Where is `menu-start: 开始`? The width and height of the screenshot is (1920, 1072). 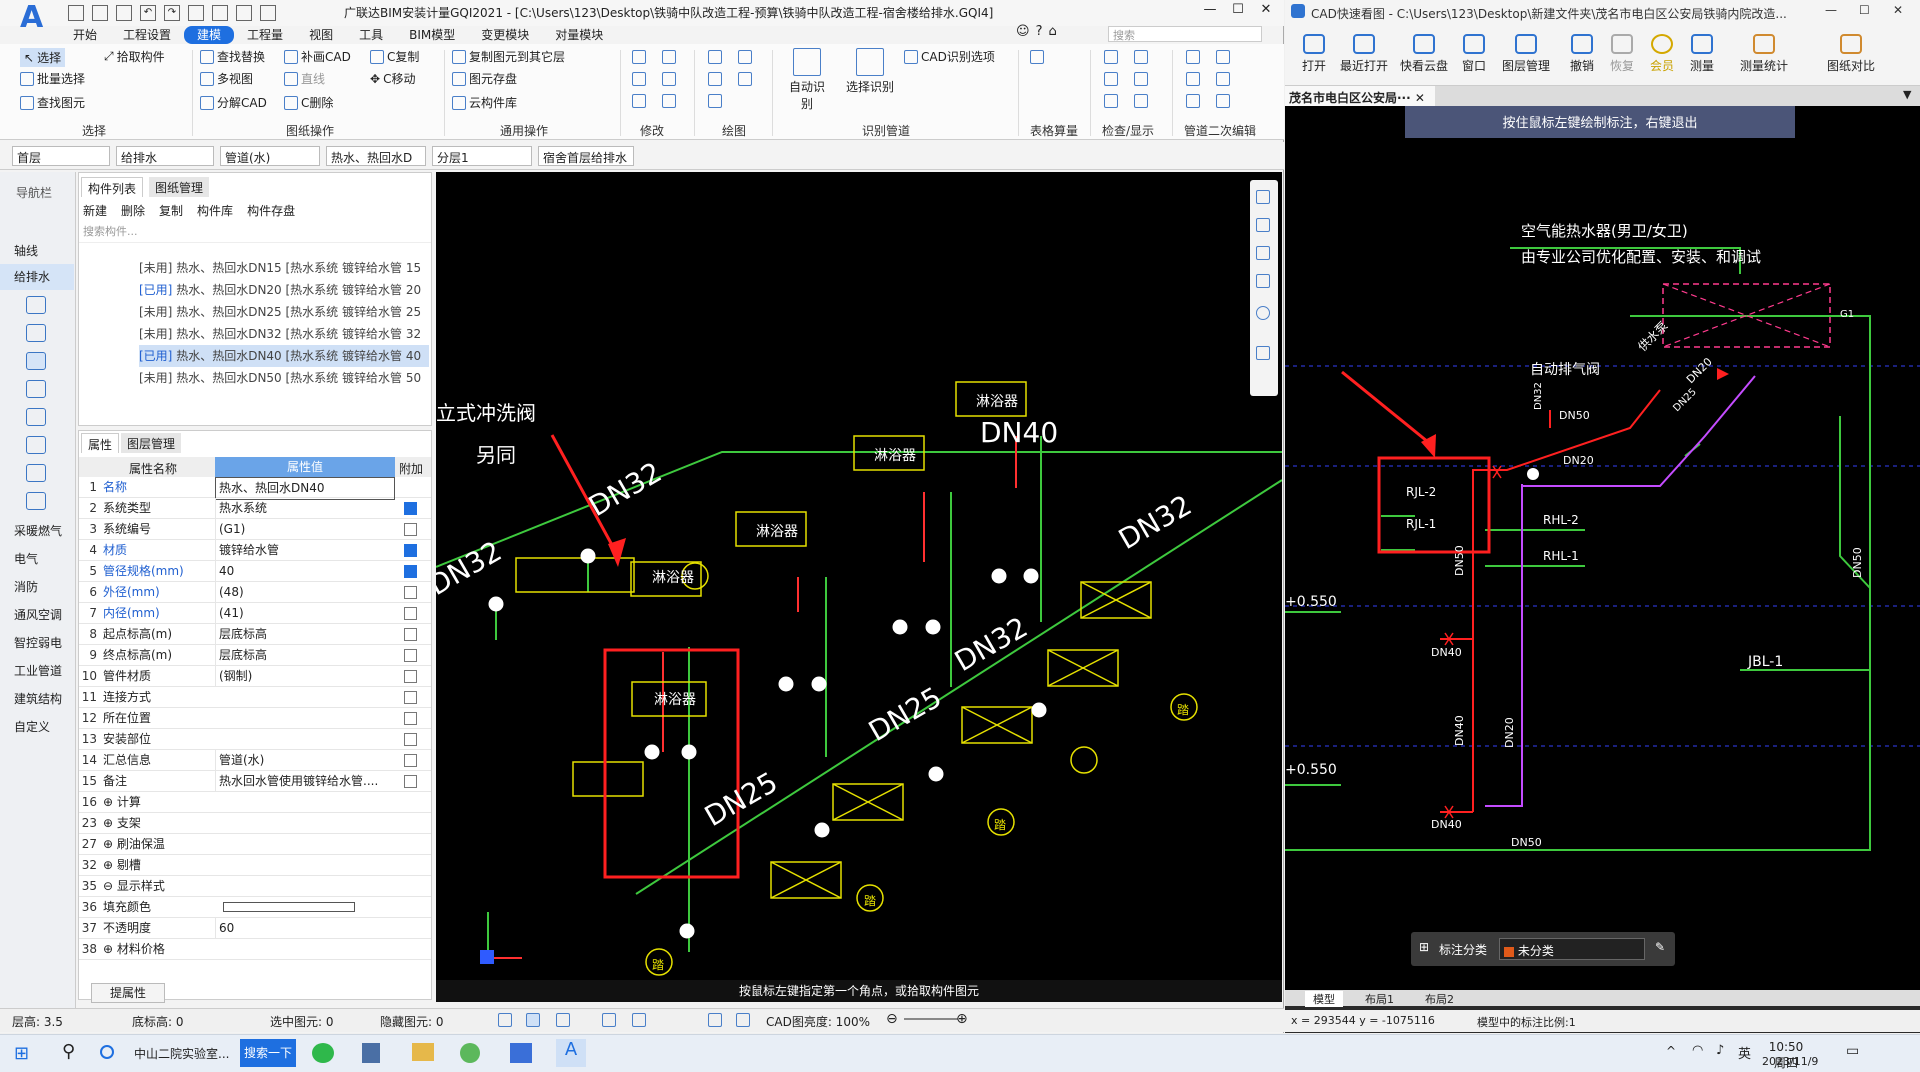 menu-start: 开始 is located at coordinates (85, 35).